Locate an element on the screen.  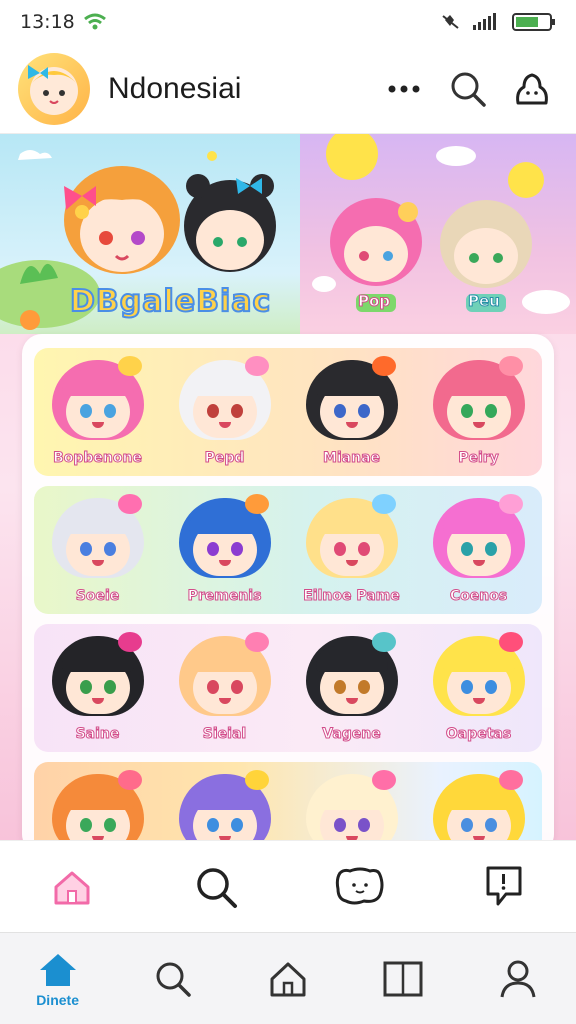
app-title: Ndonesiai is located at coordinates (175, 88).